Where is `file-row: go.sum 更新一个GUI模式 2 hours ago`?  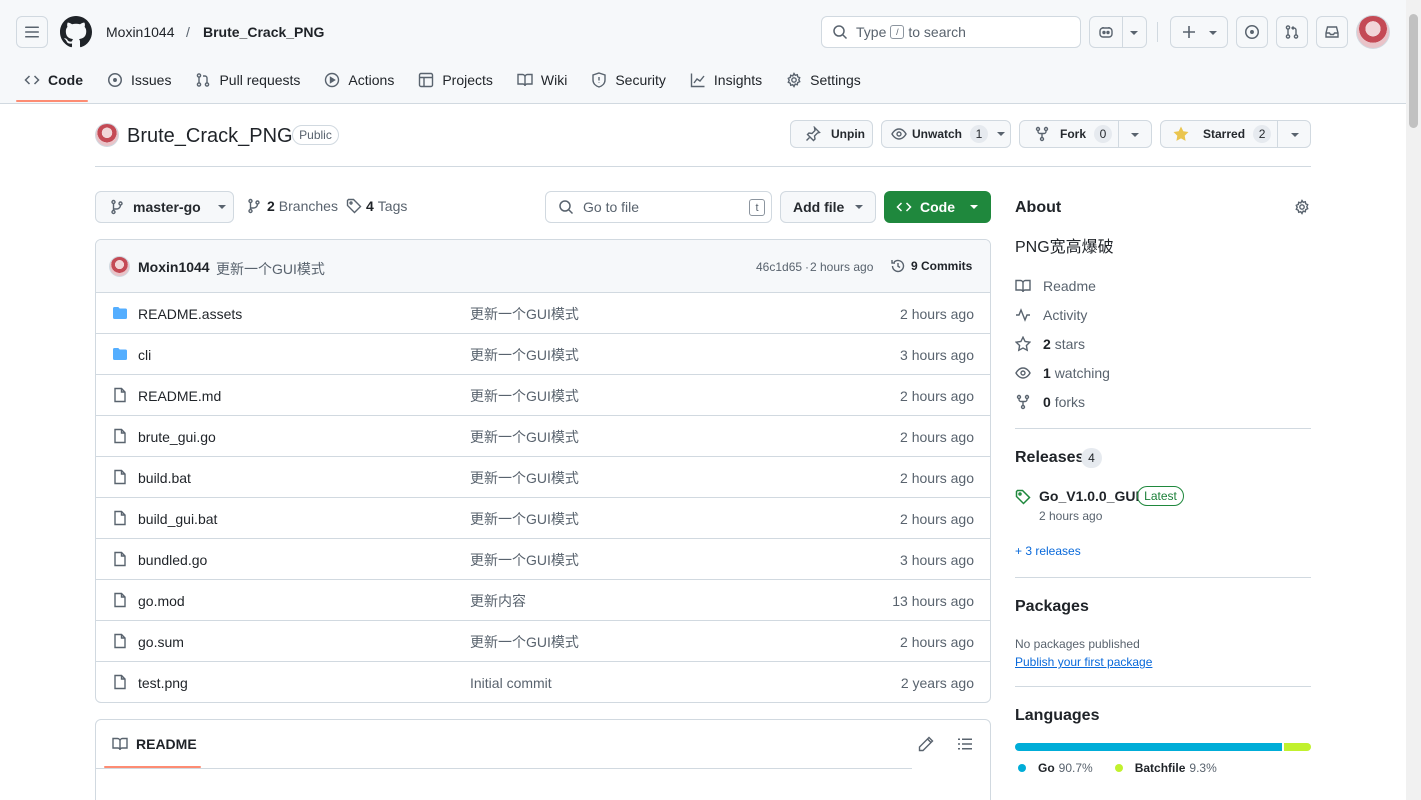
file-row: go.sum 更新一个GUI模式 2 hours ago is located at coordinates (543, 641).